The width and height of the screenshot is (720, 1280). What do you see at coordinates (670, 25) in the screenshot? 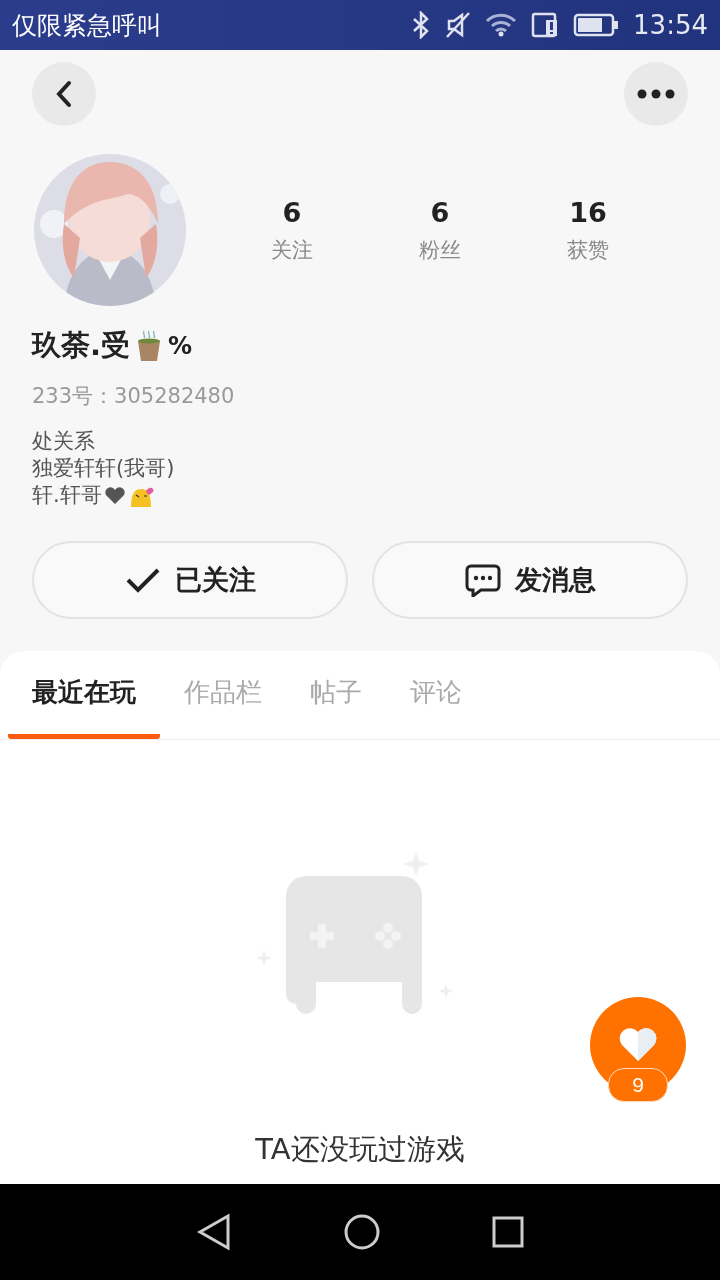
I see `clock-time: 13:54` at bounding box center [670, 25].